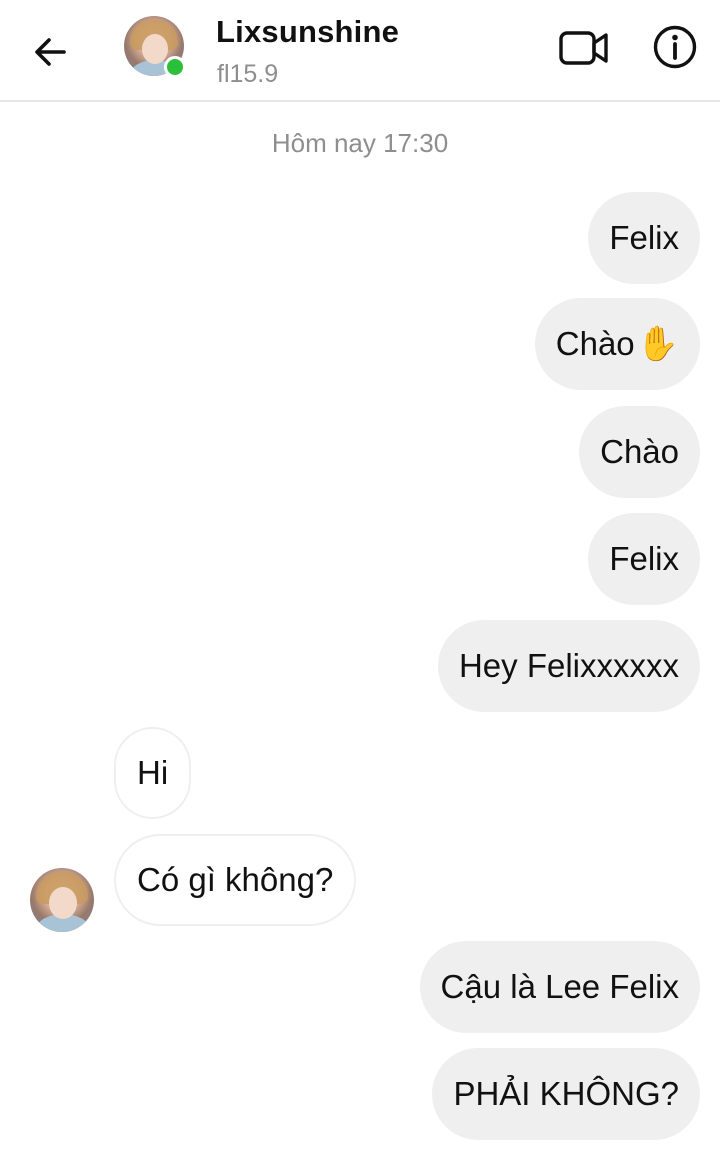 This screenshot has width=720, height=1157. I want to click on message-text: Có gì không?, so click(235, 879).